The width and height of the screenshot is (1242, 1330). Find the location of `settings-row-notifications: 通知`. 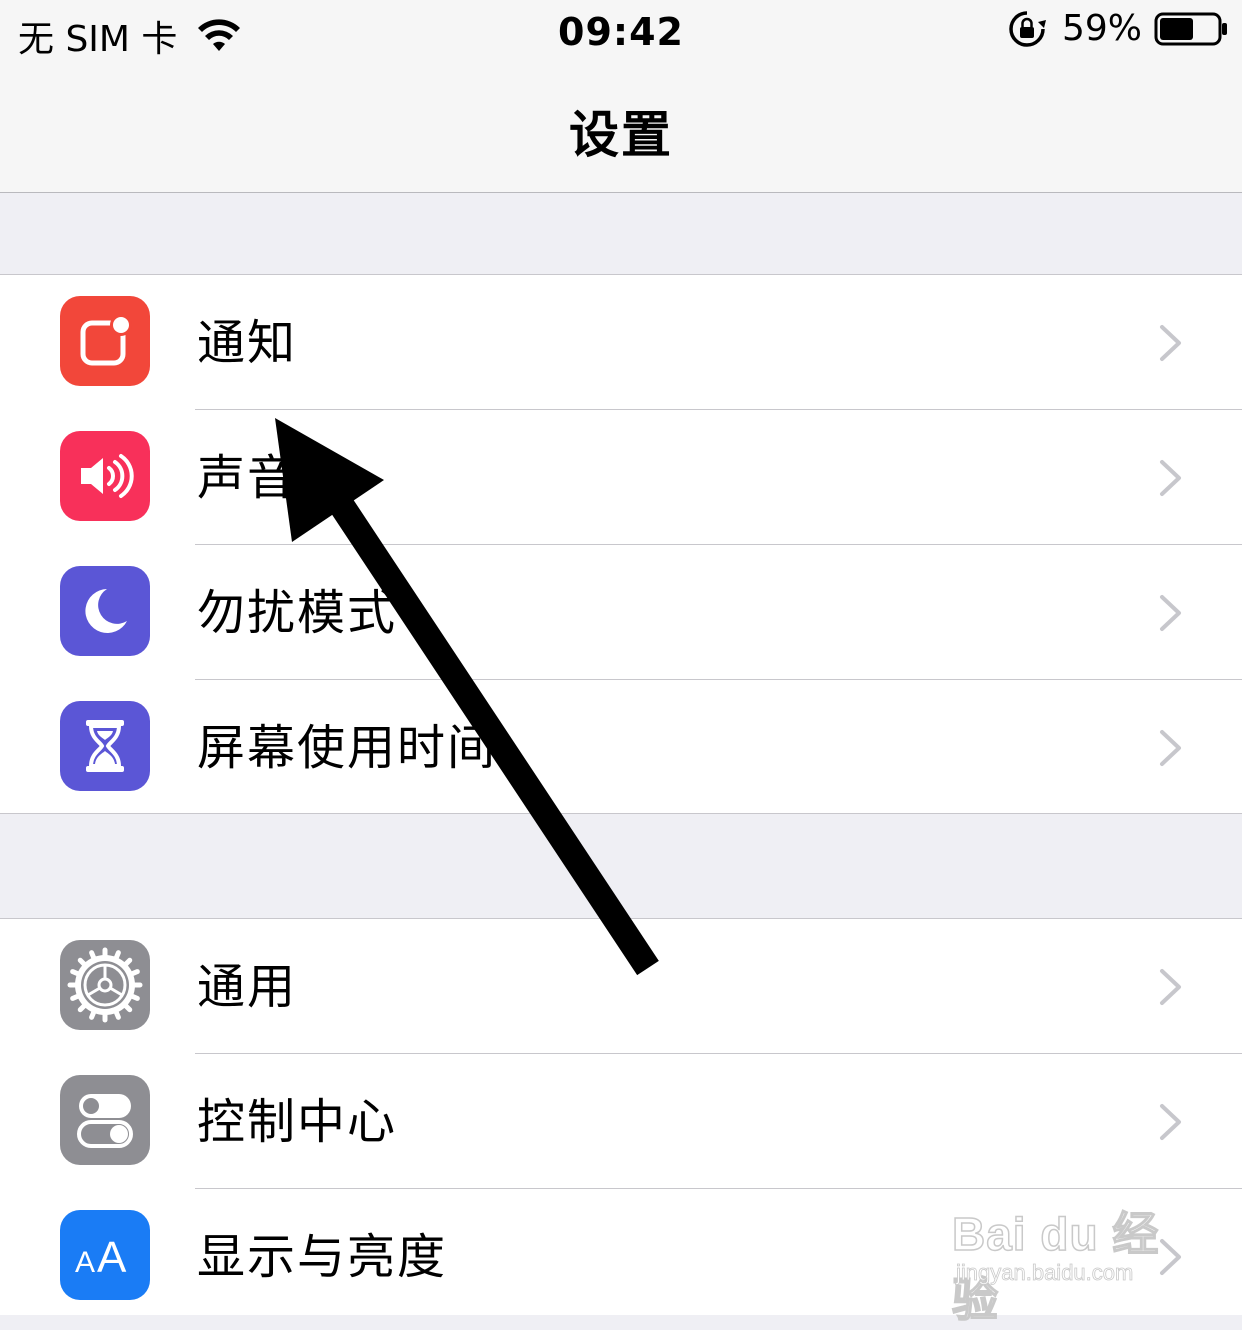

settings-row-notifications: 通知 is located at coordinates (621, 342).